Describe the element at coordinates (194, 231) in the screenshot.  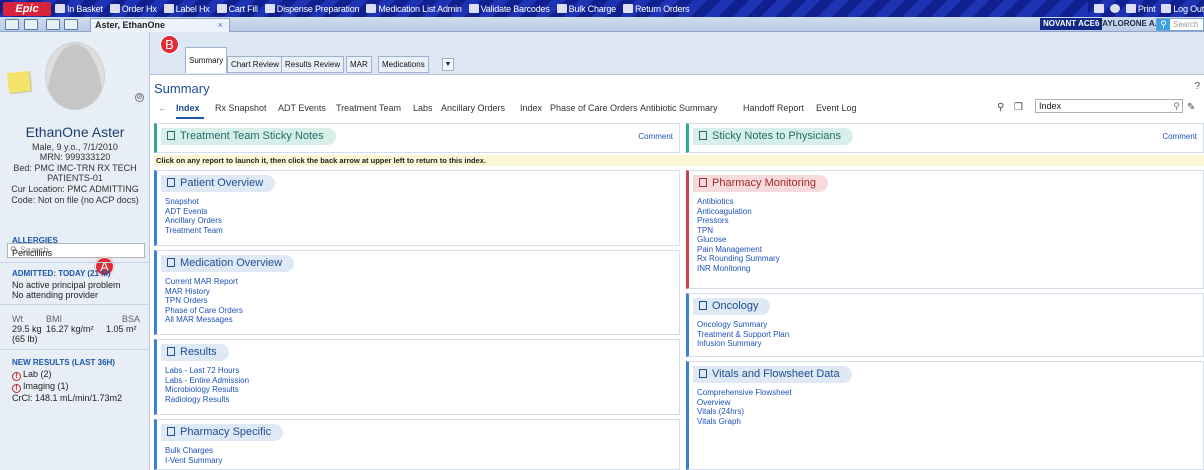
I see `report-link: Treatment Team` at that location.